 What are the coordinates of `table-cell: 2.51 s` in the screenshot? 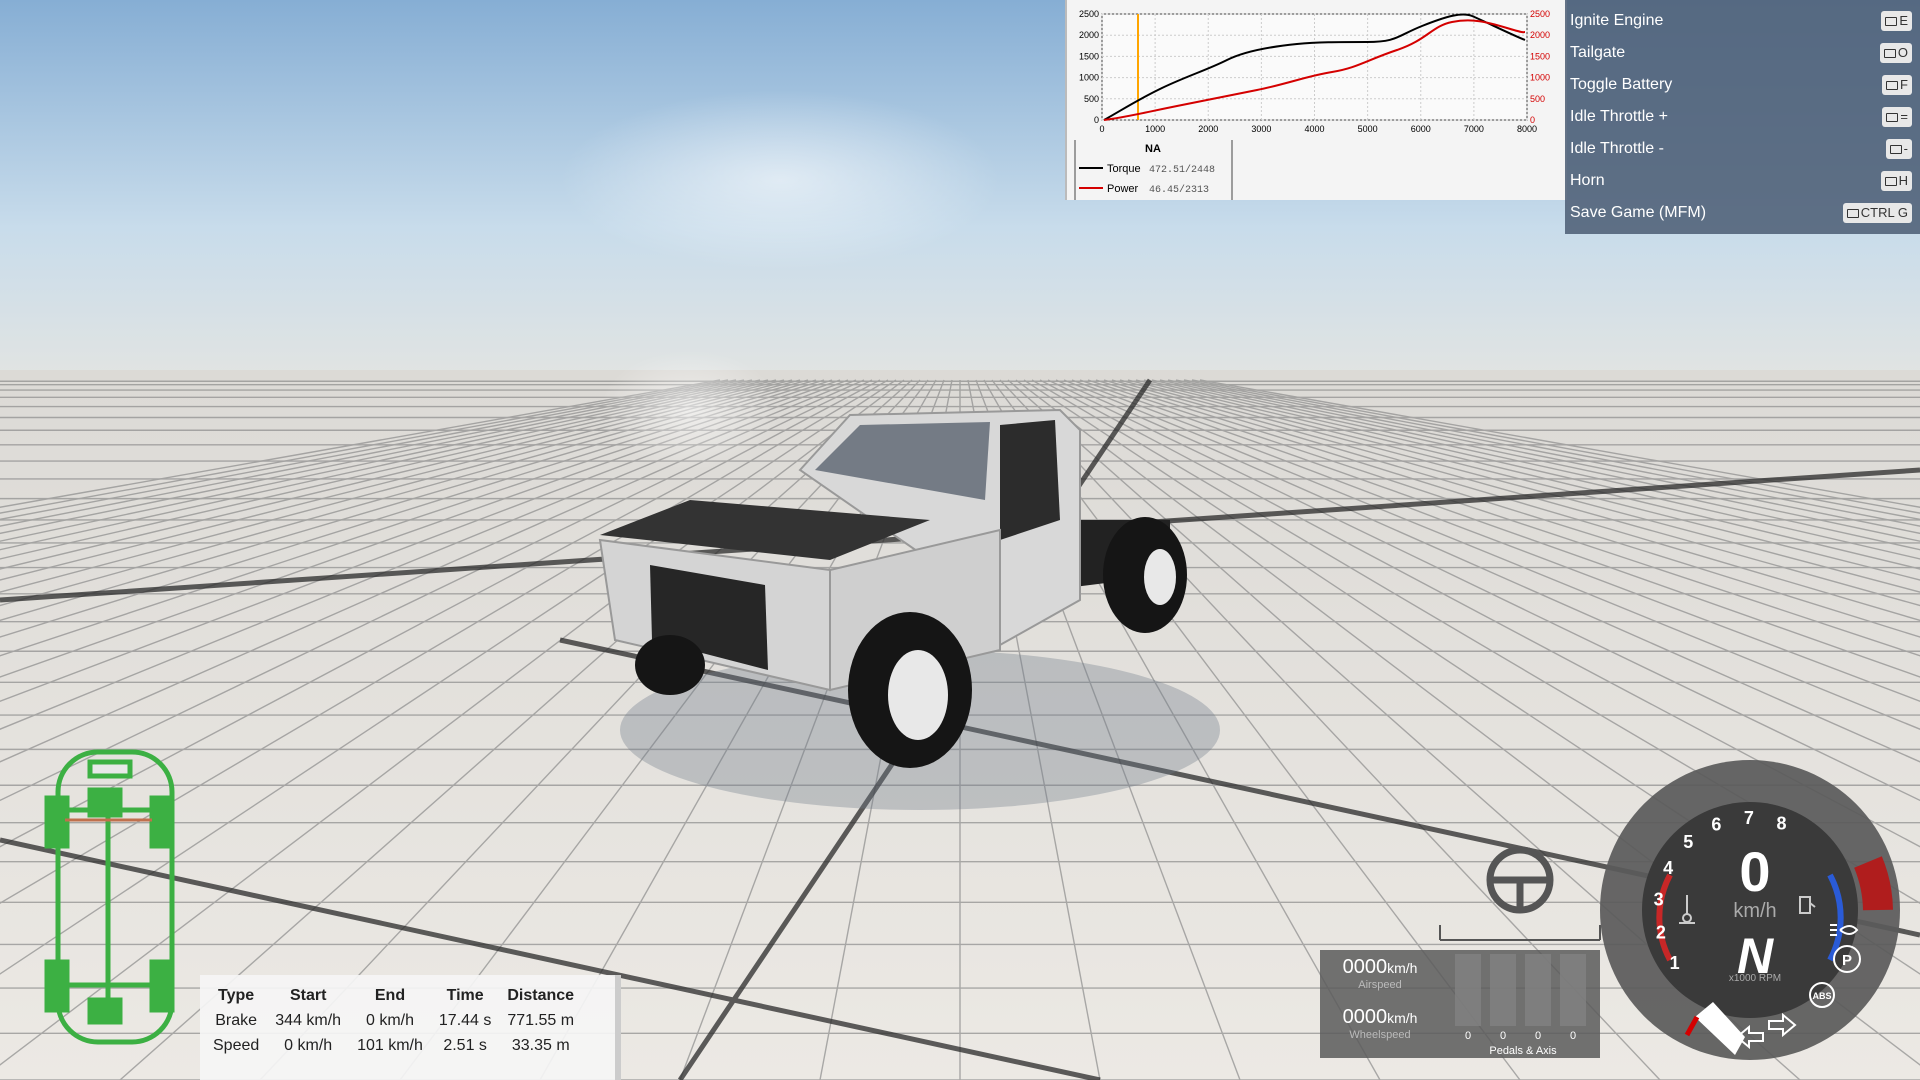 It's located at (465, 1045).